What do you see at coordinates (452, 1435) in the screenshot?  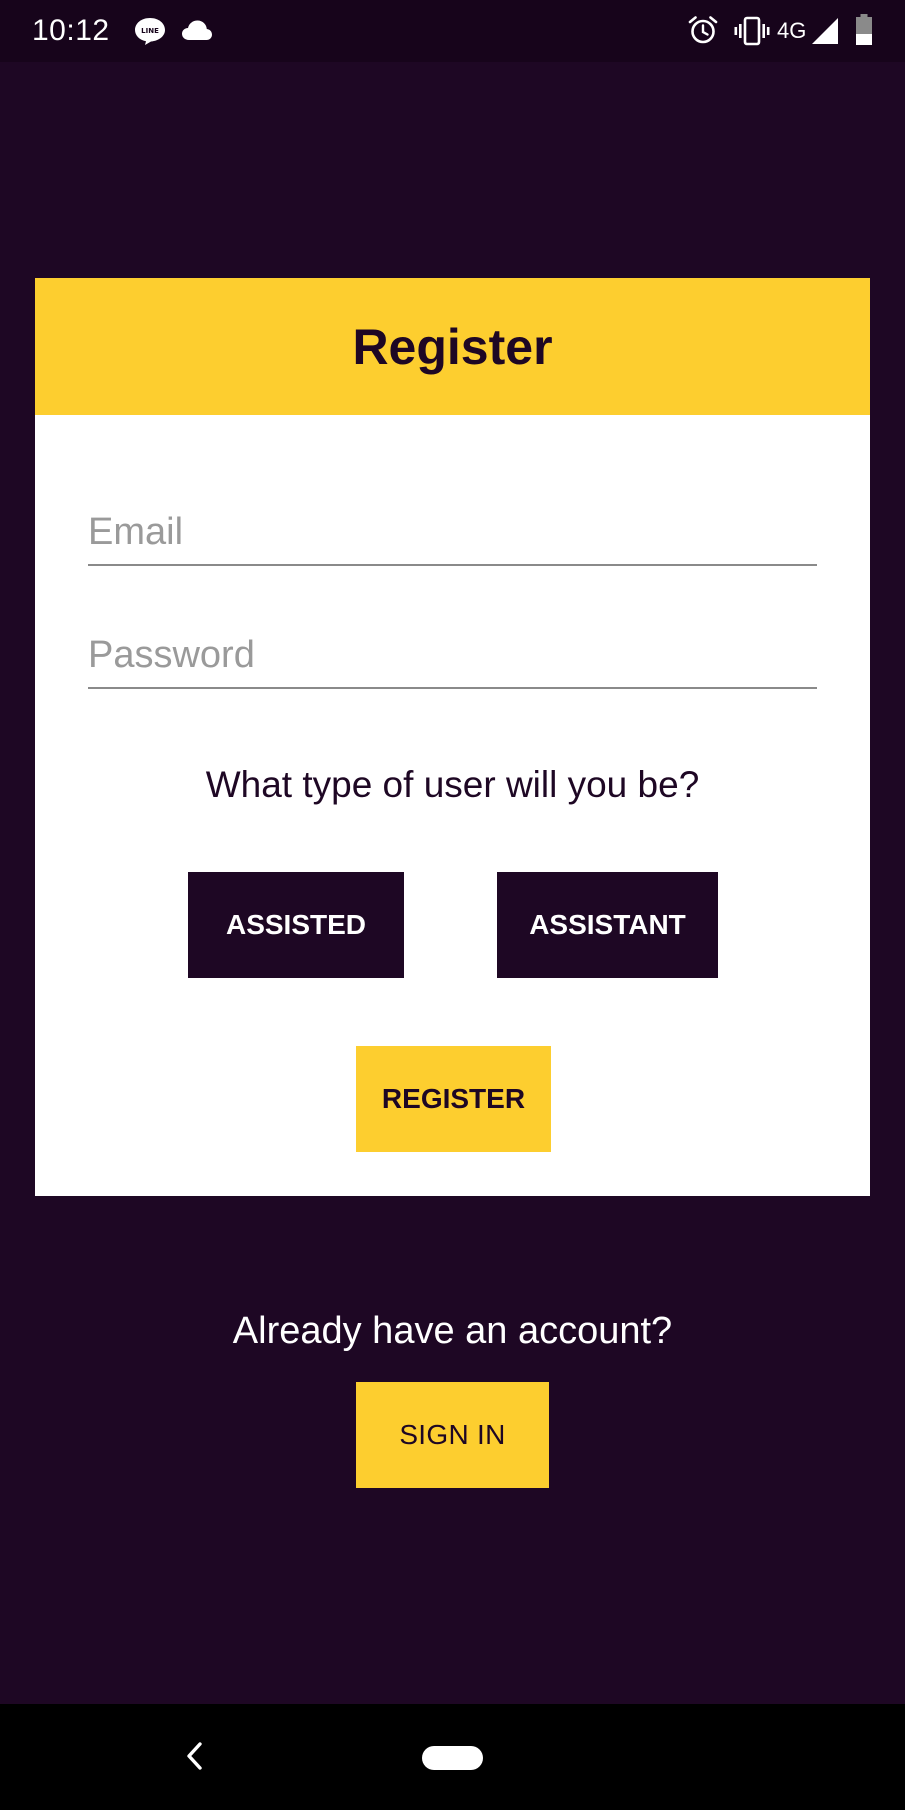 I see `sign-in-button: SIGN IN` at bounding box center [452, 1435].